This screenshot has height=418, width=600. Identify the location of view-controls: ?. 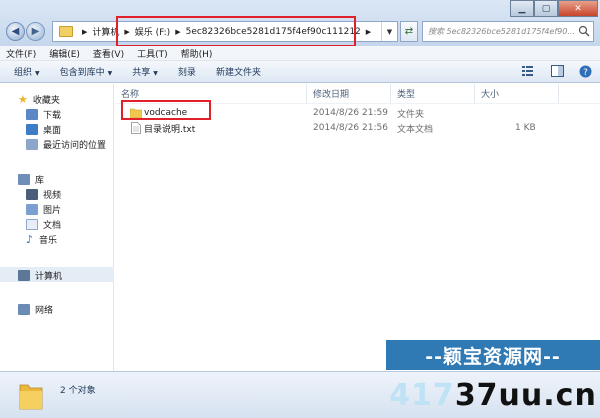
(557, 71).